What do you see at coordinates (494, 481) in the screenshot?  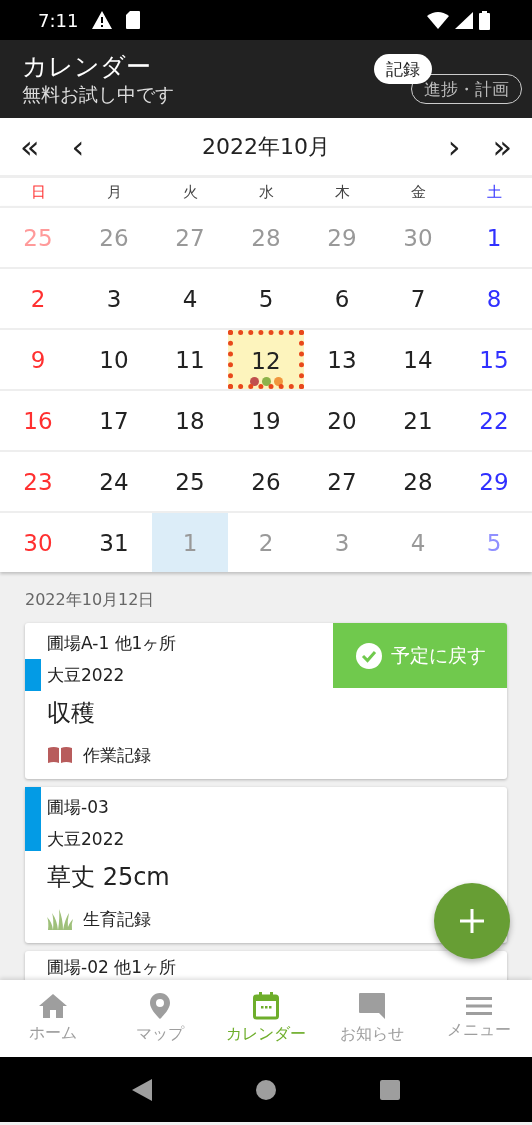 I see `calendar-day: 29` at bounding box center [494, 481].